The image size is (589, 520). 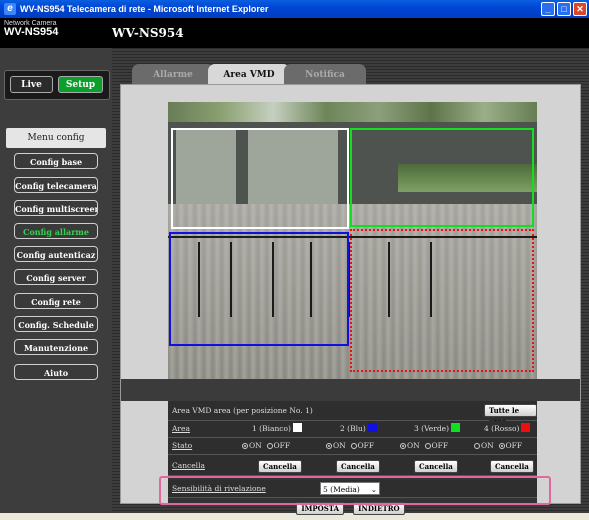 I want to click on nav-config-server: Config server, so click(x=56, y=277).